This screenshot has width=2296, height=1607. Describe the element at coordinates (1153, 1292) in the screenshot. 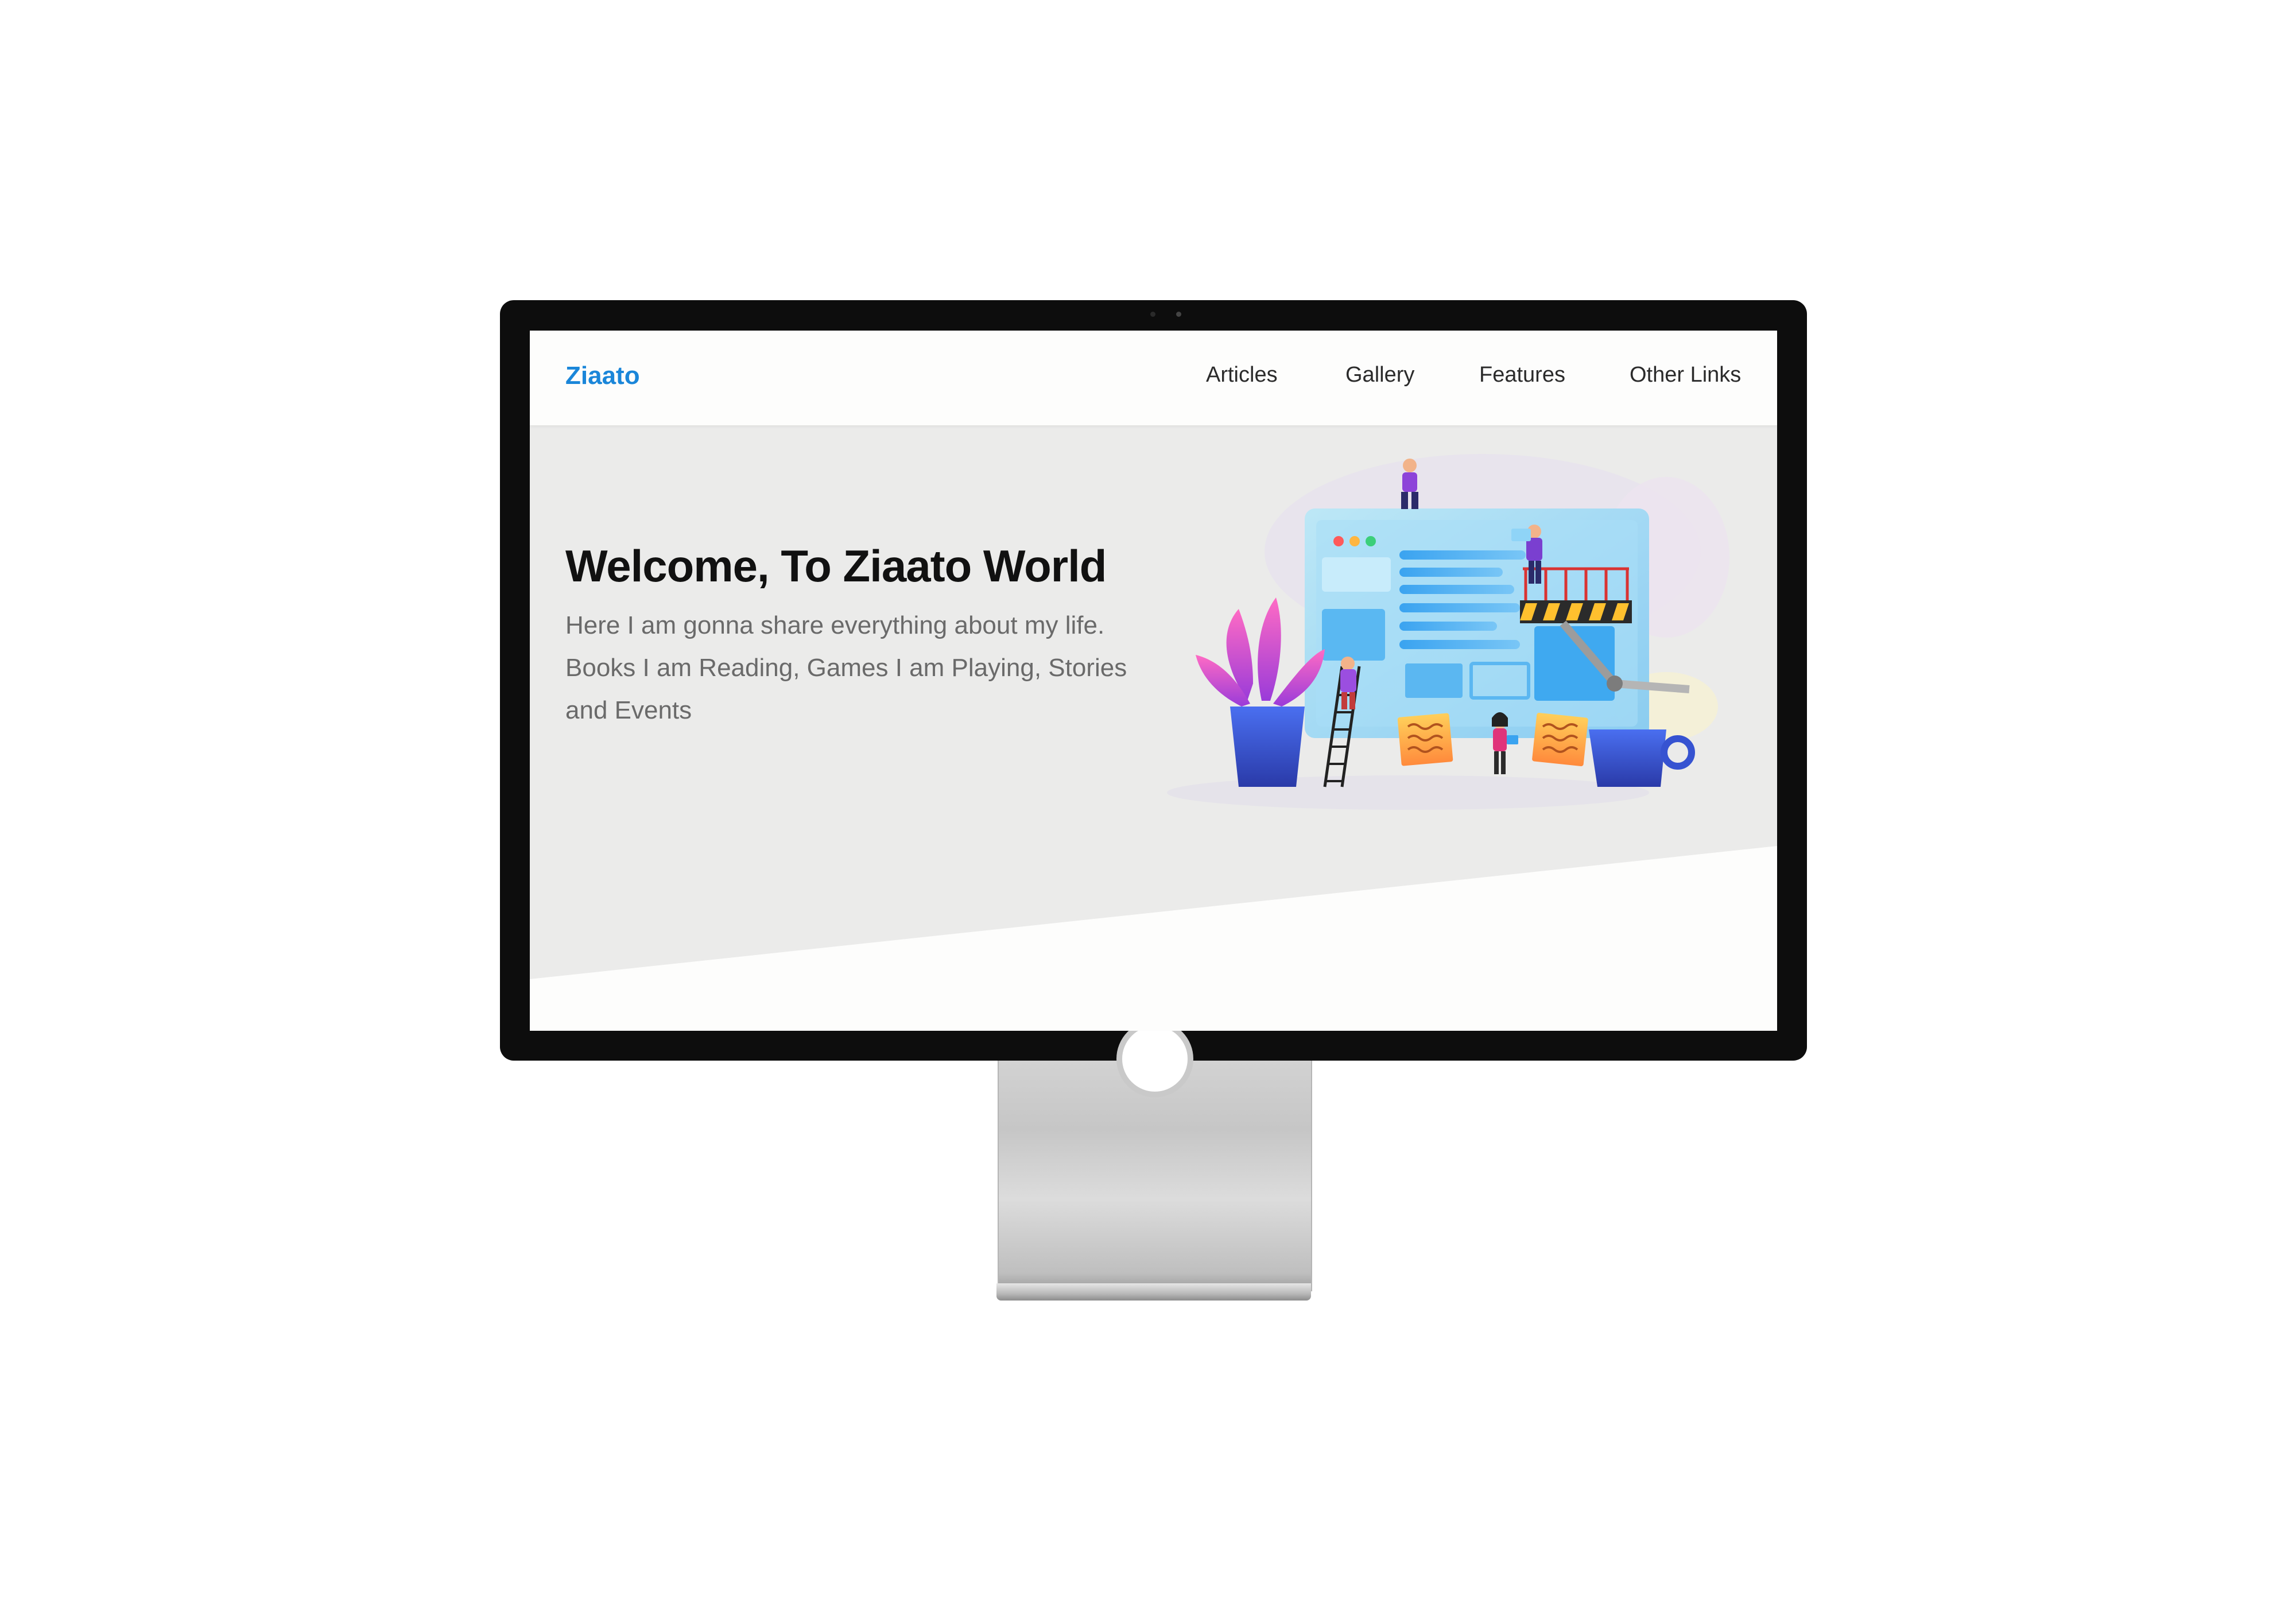

I see `monitor-stand-foot` at that location.